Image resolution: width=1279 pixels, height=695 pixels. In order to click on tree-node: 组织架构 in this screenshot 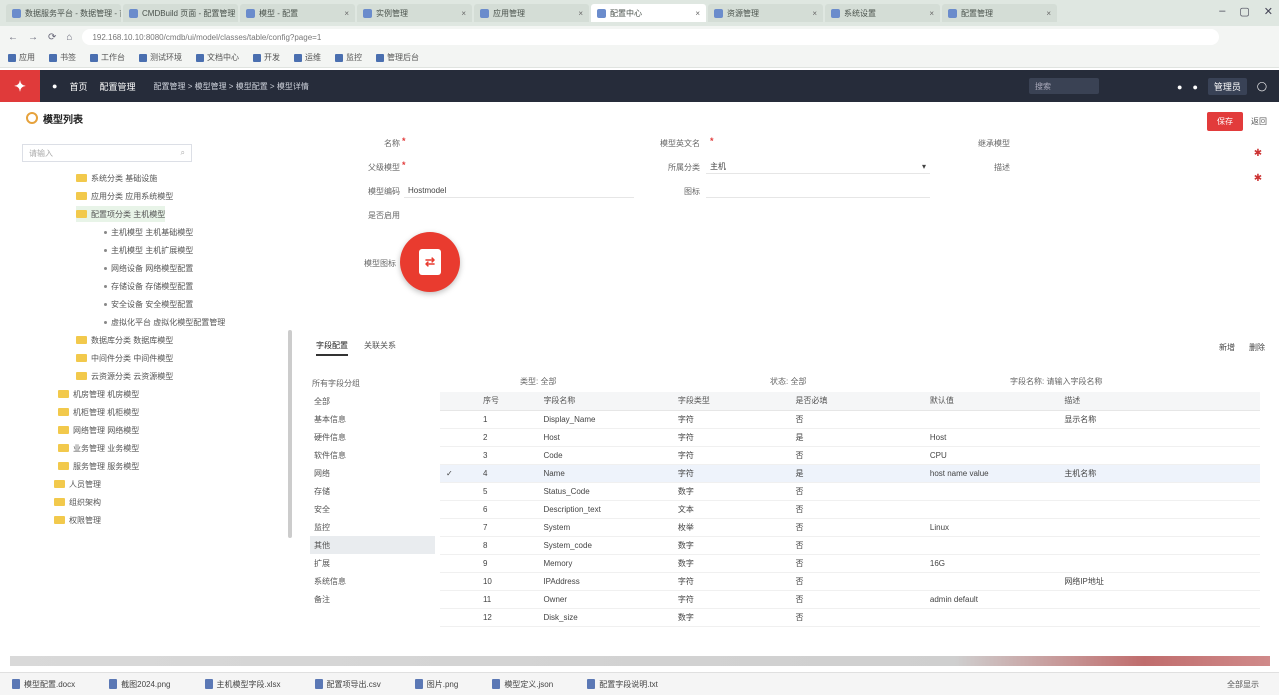, I will do `click(77, 502)`.